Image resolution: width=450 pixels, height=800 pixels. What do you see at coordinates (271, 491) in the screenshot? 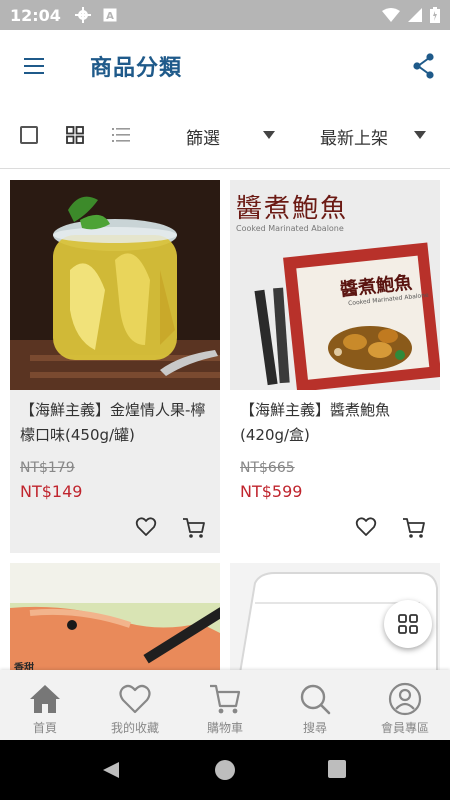
I see `sale-price: NT$599` at bounding box center [271, 491].